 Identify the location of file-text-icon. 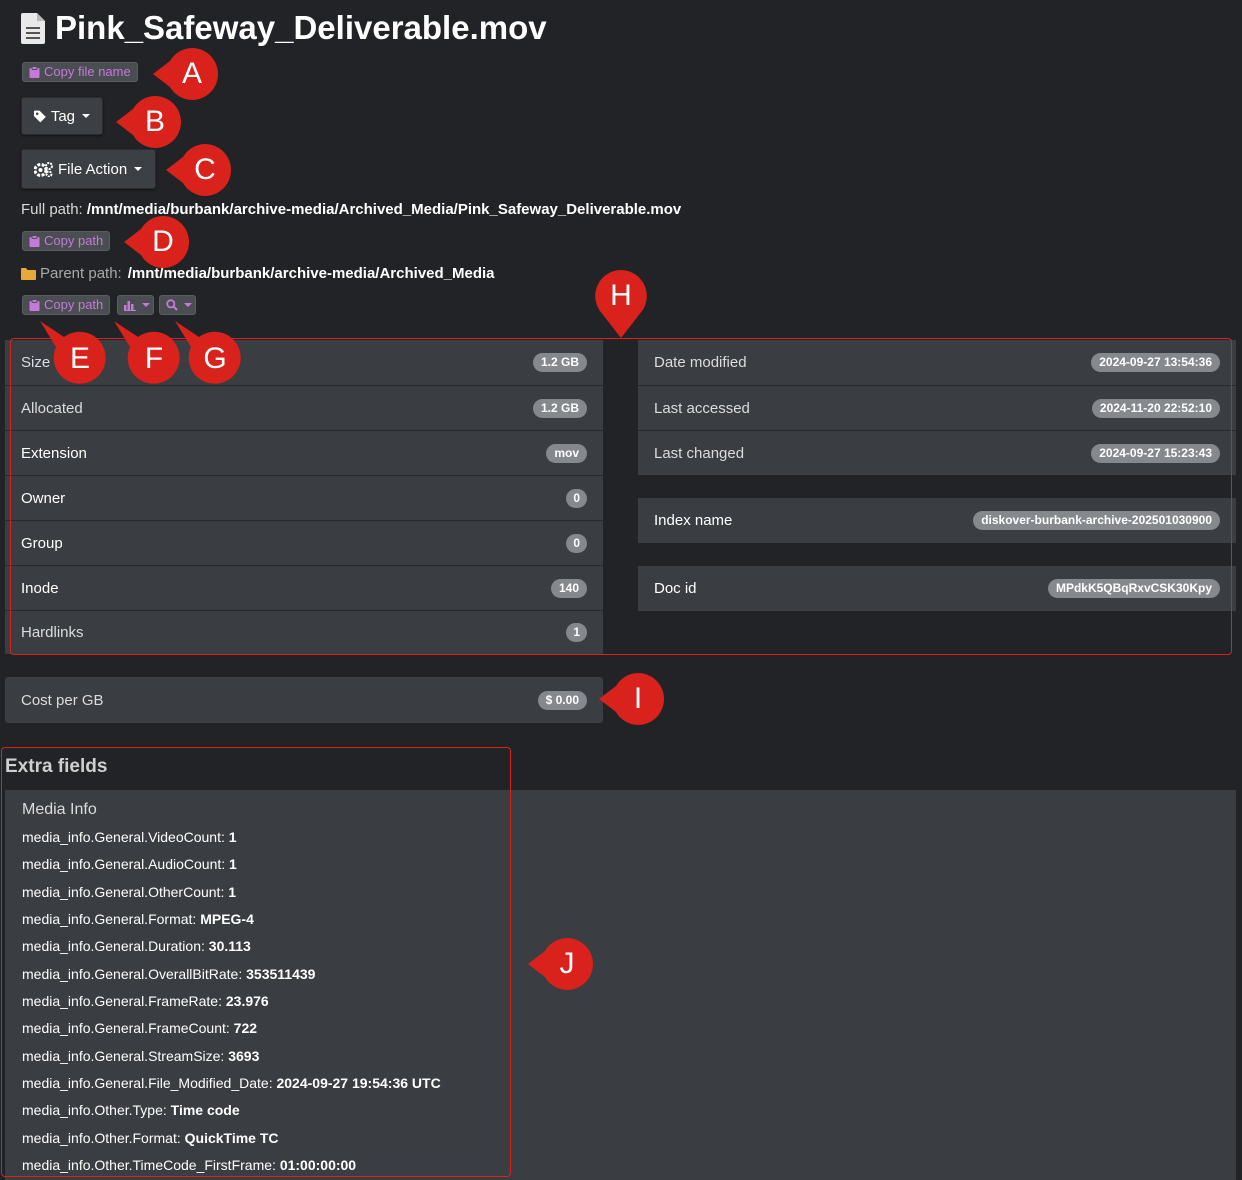
(33, 28).